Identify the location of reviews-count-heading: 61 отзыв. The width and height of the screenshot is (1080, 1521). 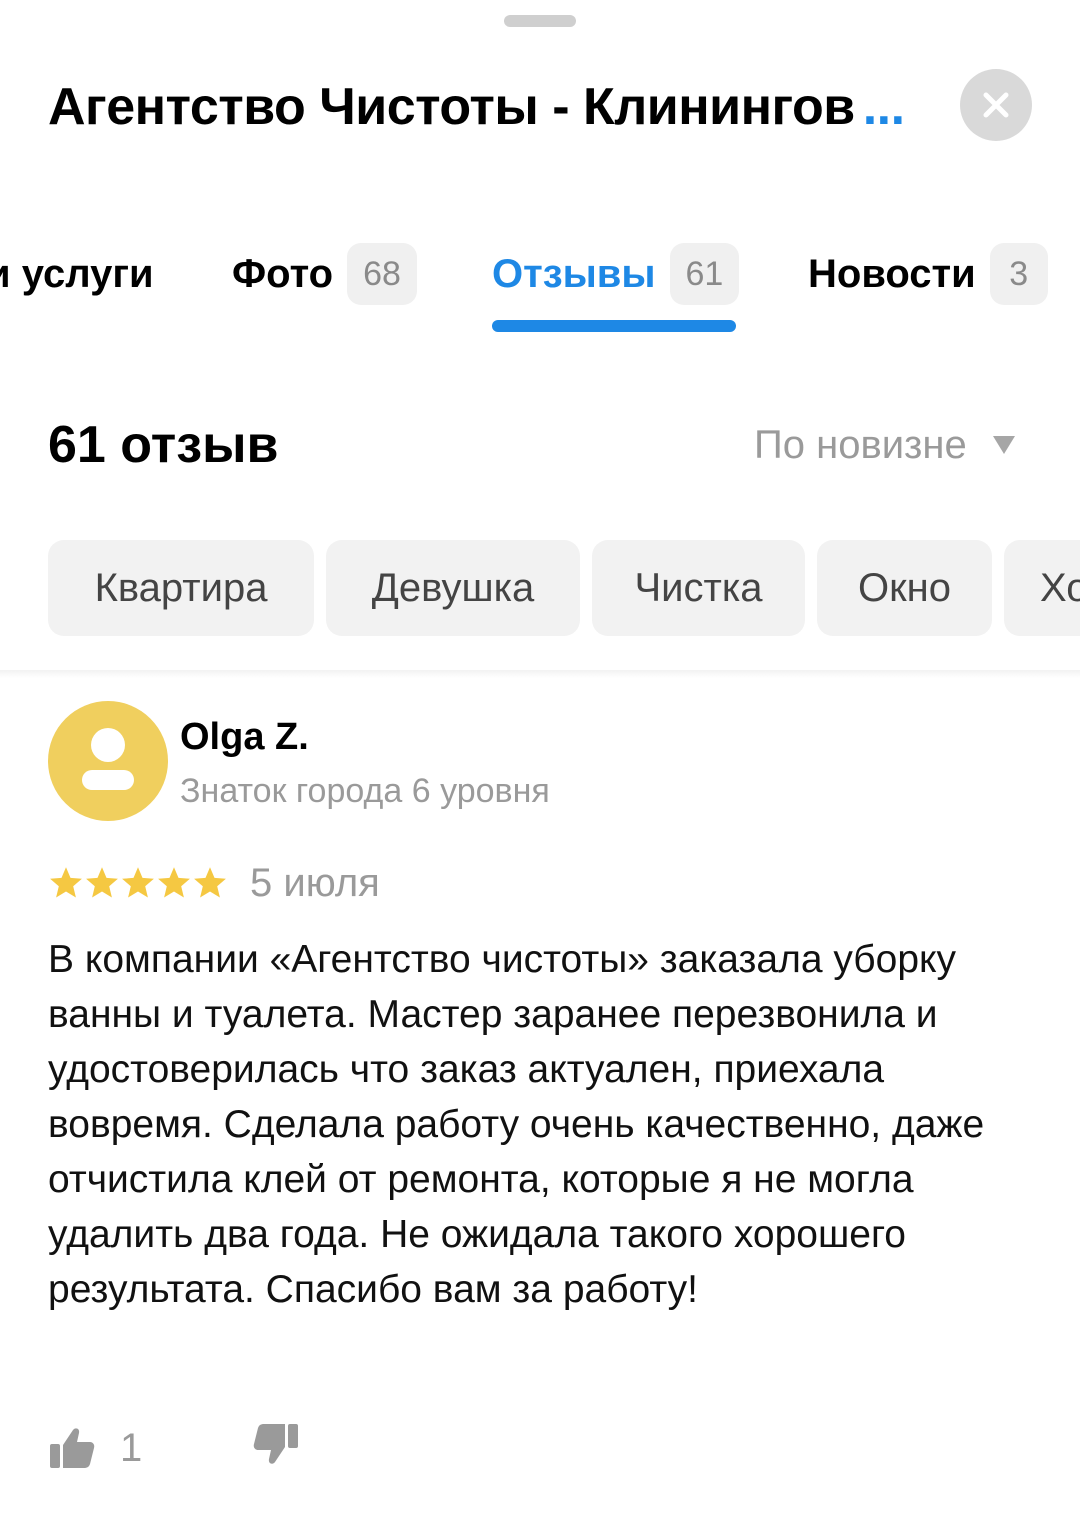
(163, 445).